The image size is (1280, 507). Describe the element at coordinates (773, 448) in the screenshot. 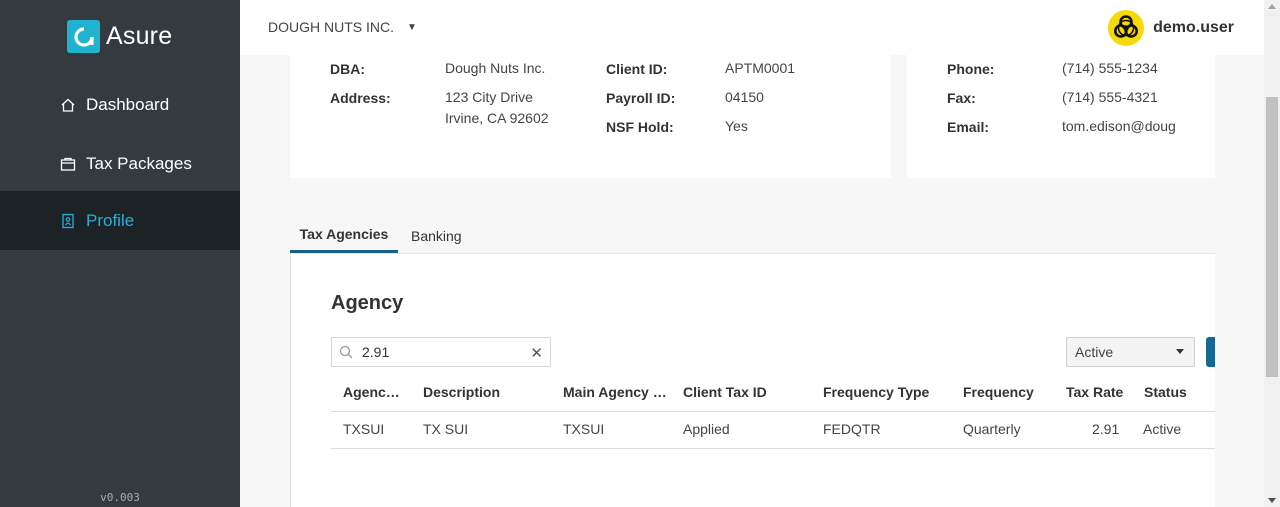

I see `table-row-divider` at that location.